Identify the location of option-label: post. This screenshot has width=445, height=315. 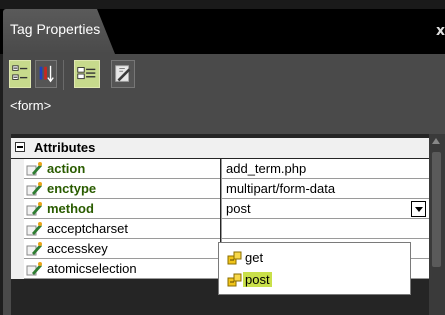
(257, 279).